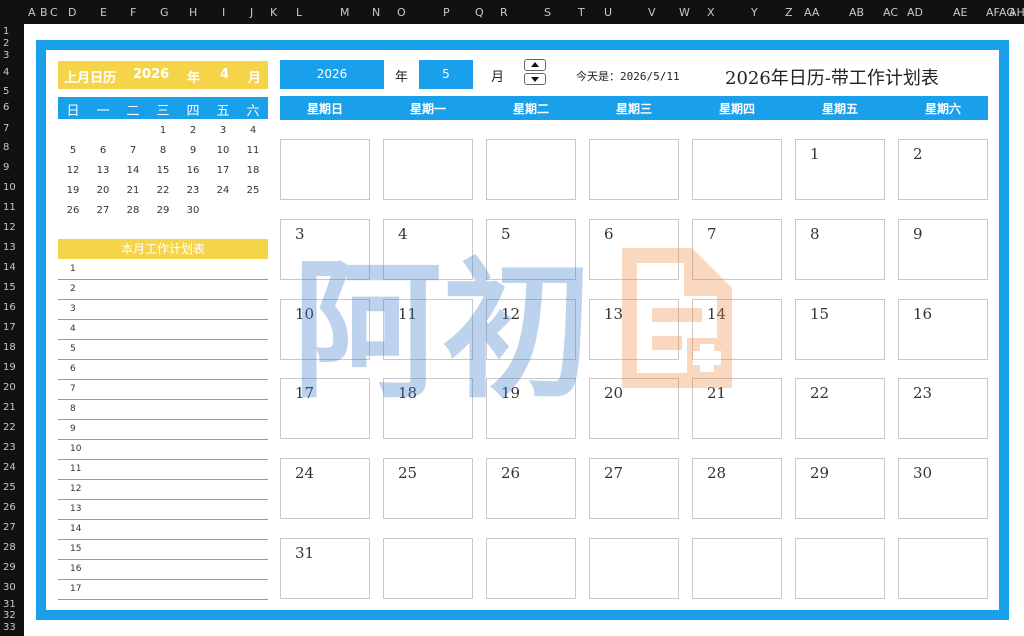 The height and width of the screenshot is (636, 1024). What do you see at coordinates (44, 12) in the screenshot?
I see `col-header: B` at bounding box center [44, 12].